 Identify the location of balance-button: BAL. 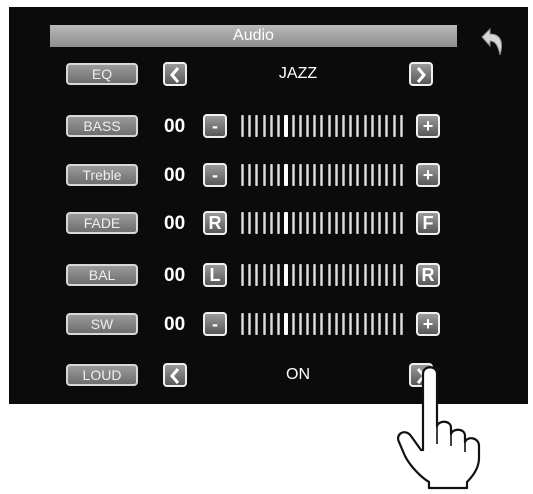
(102, 275).